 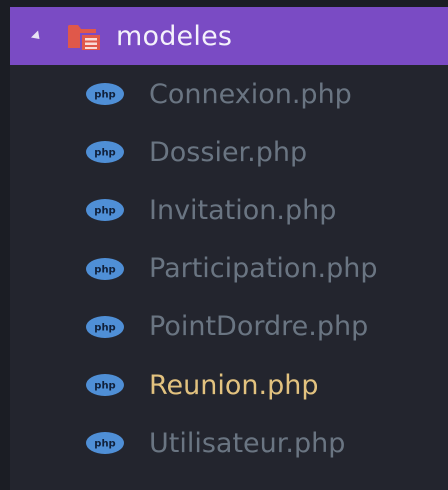 I want to click on file-label: Connexion.php, so click(x=250, y=94).